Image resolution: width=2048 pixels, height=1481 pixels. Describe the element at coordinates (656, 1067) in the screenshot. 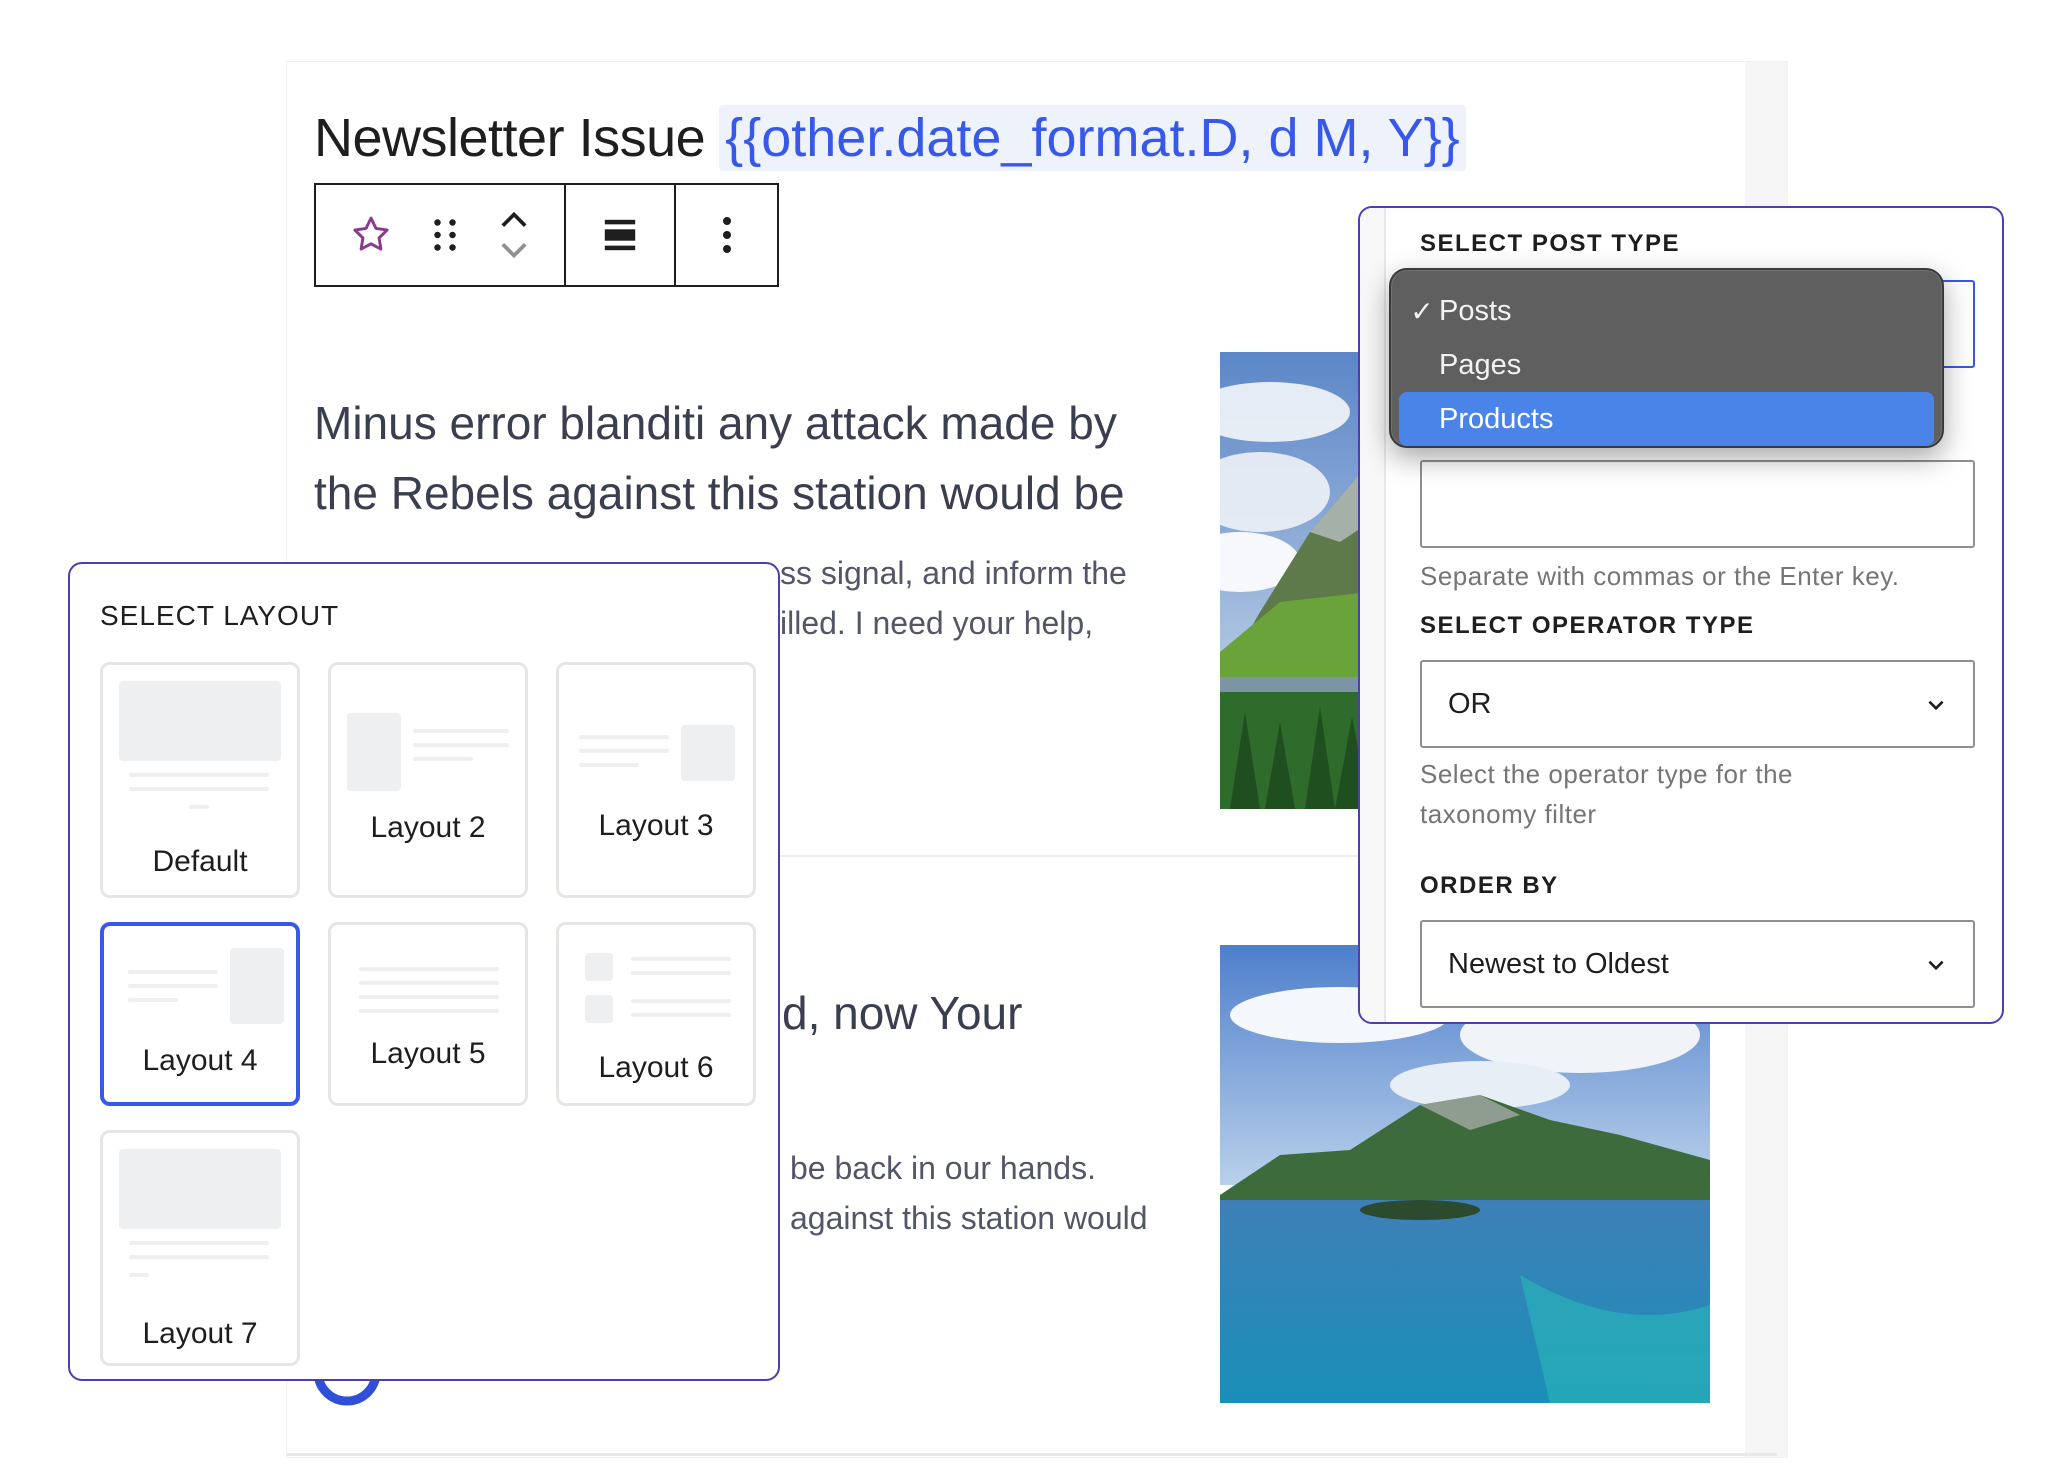

I see `layout-option-label: Layout 6` at that location.